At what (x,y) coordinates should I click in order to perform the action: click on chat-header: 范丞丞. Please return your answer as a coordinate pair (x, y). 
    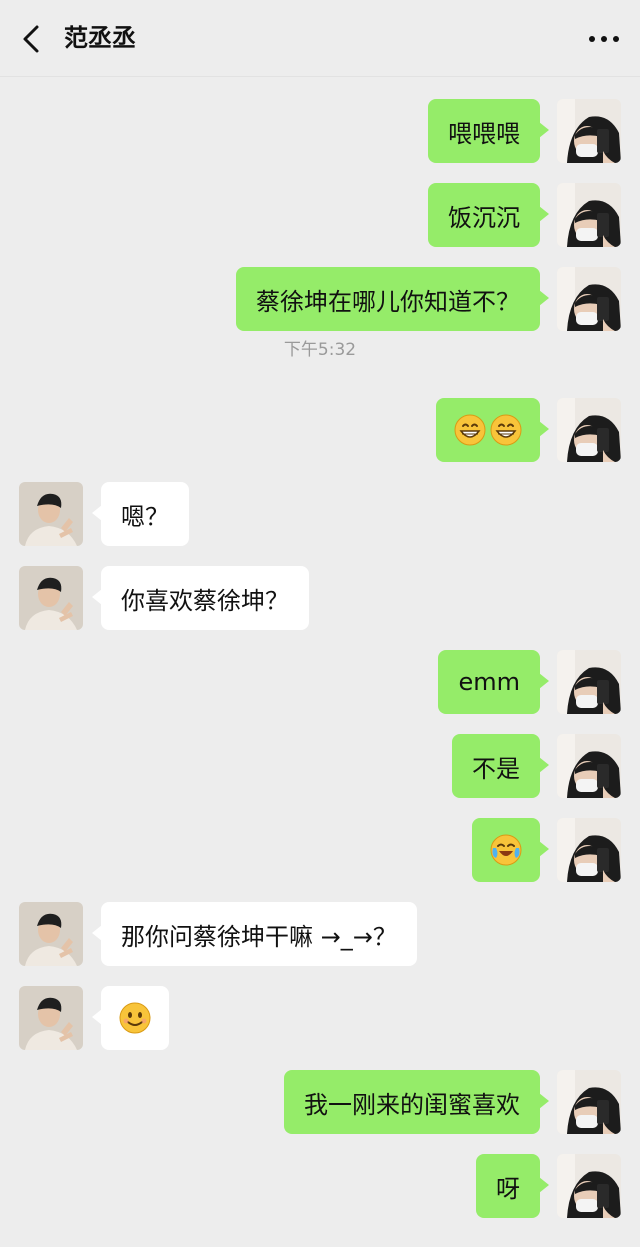
    Looking at the image, I should click on (320, 38).